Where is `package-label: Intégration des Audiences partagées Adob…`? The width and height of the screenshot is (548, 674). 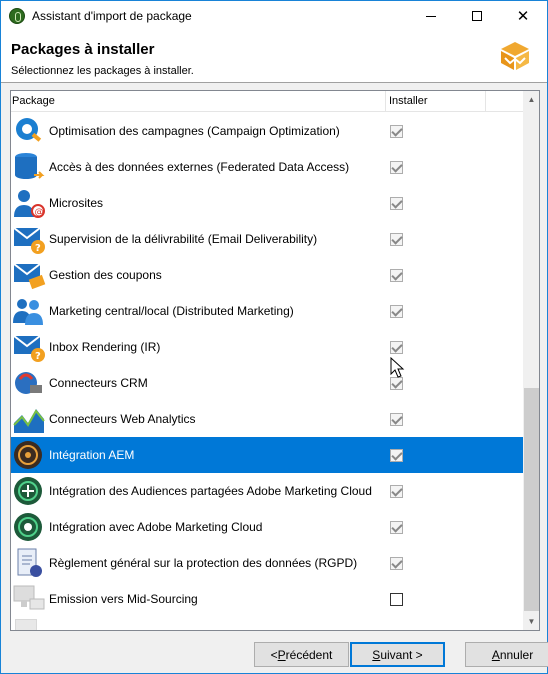 package-label: Intégration des Audiences partagées Adob… is located at coordinates (210, 491).